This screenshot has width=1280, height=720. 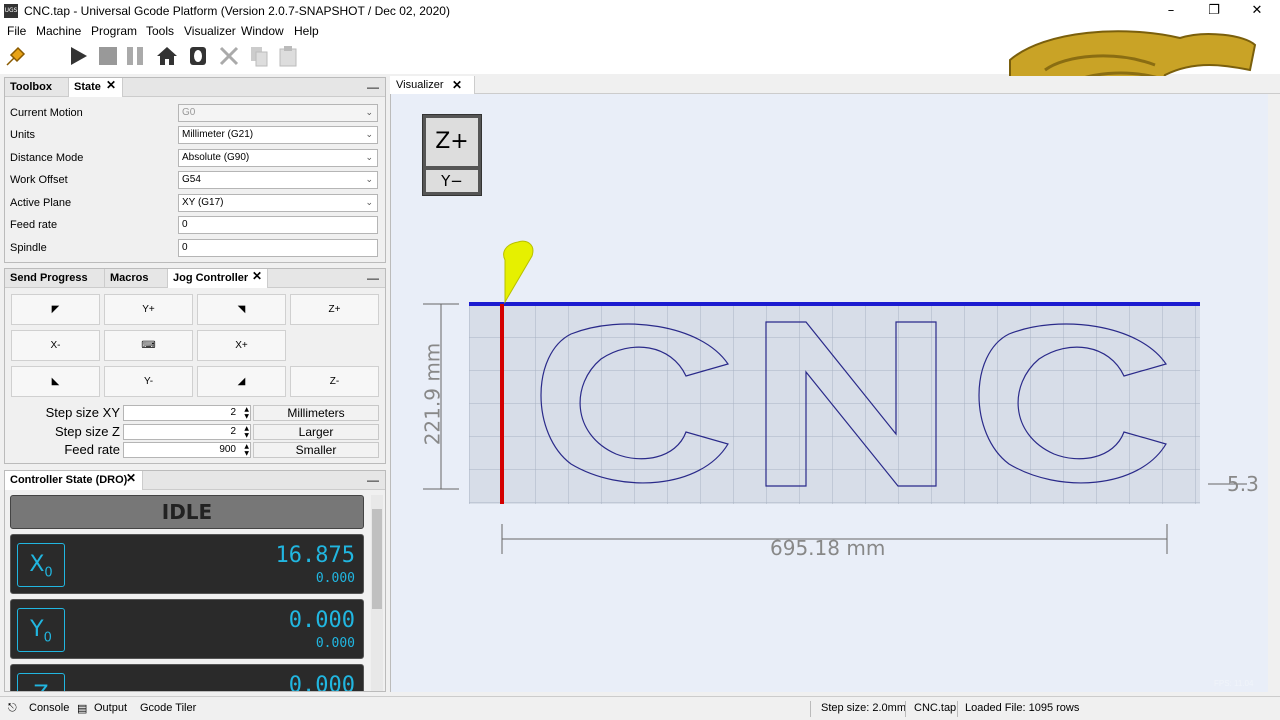 What do you see at coordinates (111, 85) in the screenshot?
I see `close-state-tab-icon: ✕` at bounding box center [111, 85].